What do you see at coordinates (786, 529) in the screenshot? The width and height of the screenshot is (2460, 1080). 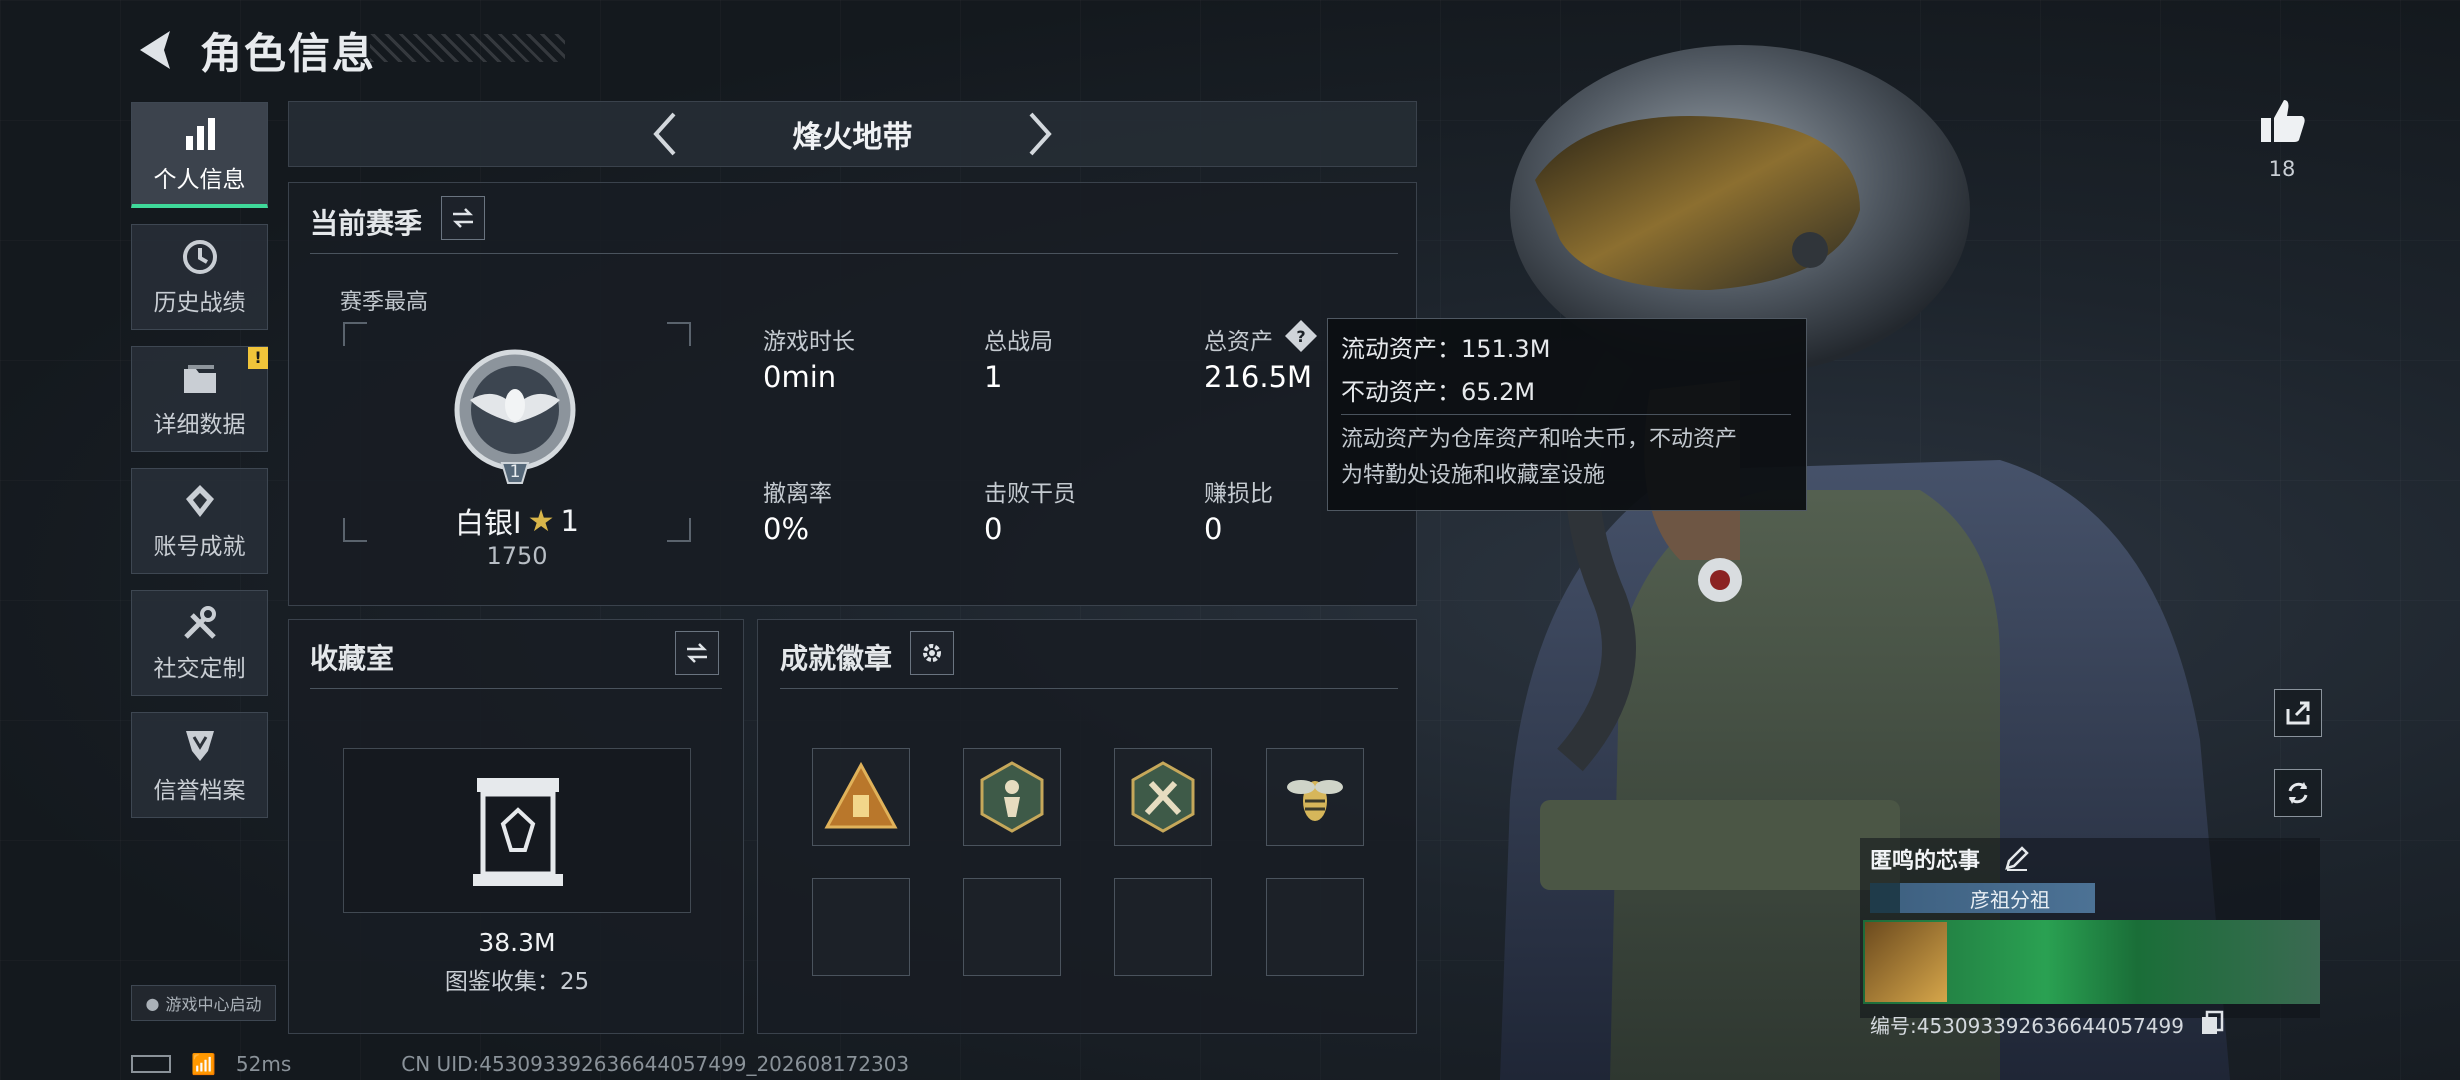 I see `stat-value: 0%` at bounding box center [786, 529].